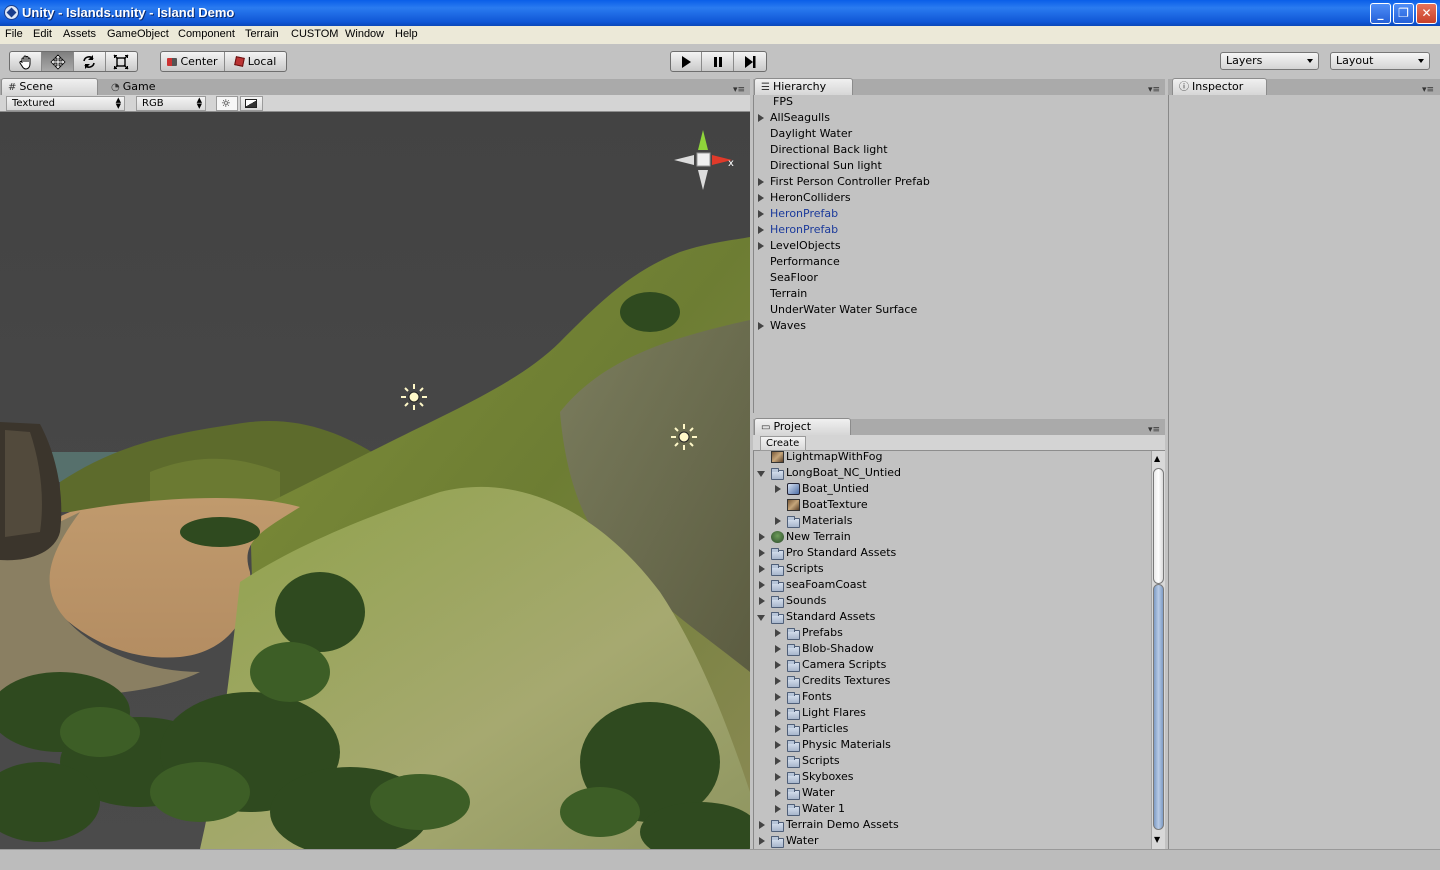 The width and height of the screenshot is (1440, 870). Describe the element at coordinates (171, 103) in the screenshot. I see `render-mode-dropdown: RGB ▲ ▼` at that location.